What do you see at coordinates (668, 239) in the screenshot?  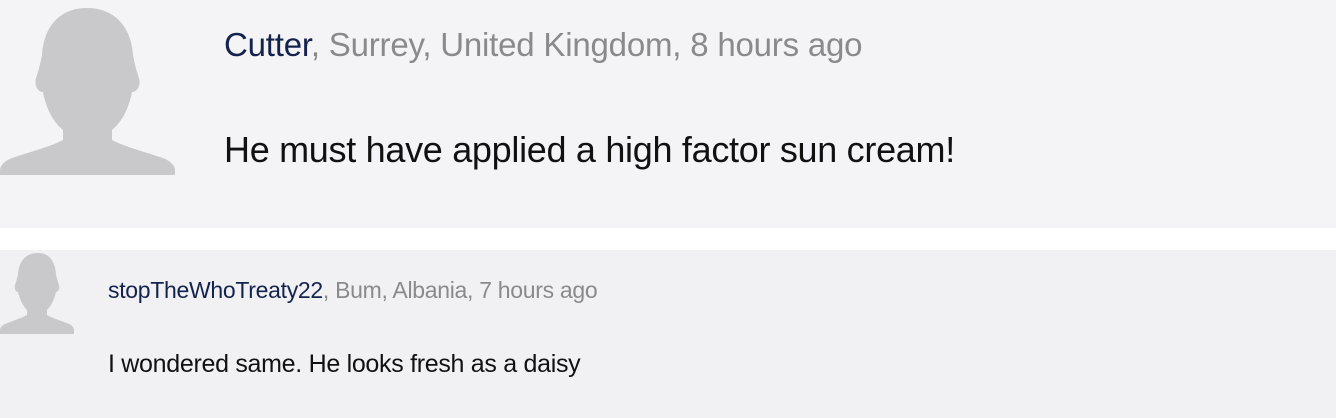 I see `comment-divider` at bounding box center [668, 239].